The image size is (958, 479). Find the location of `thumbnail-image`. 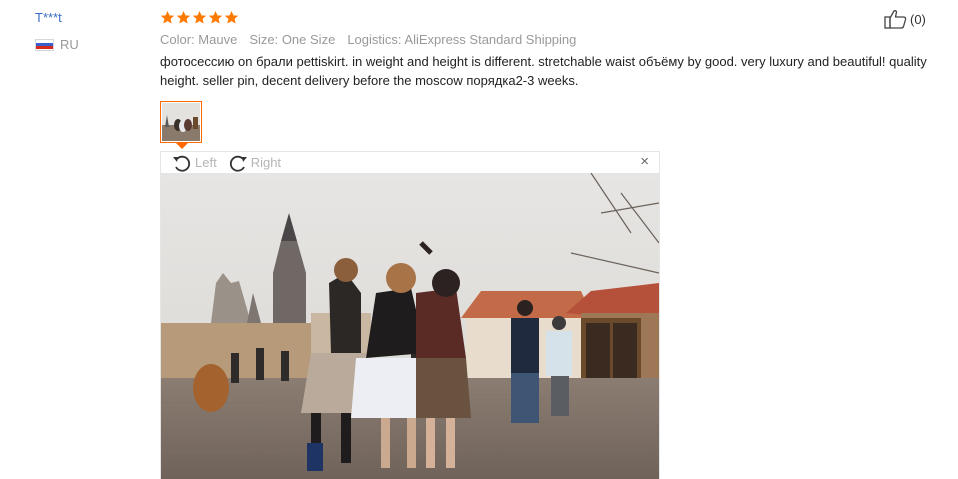

thumbnail-image is located at coordinates (181, 122).